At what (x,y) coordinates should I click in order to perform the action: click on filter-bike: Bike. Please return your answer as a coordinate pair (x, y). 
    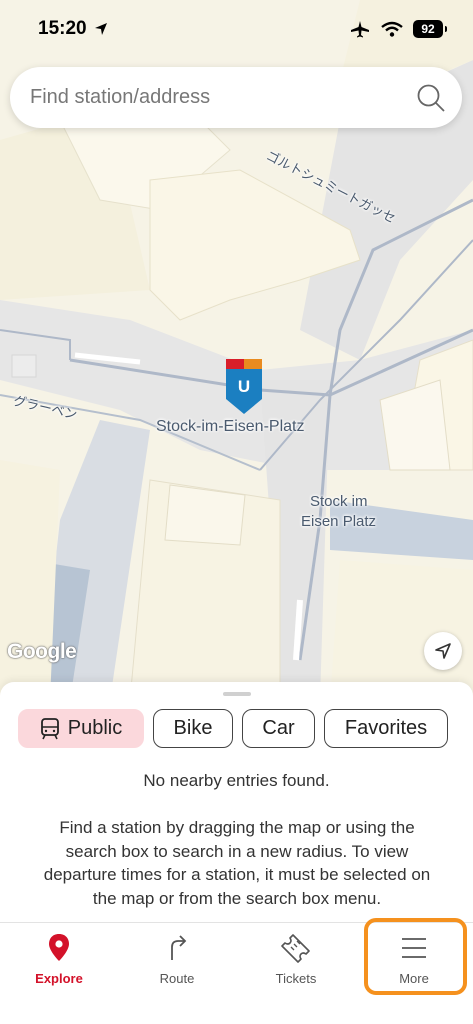
    Looking at the image, I should click on (193, 728).